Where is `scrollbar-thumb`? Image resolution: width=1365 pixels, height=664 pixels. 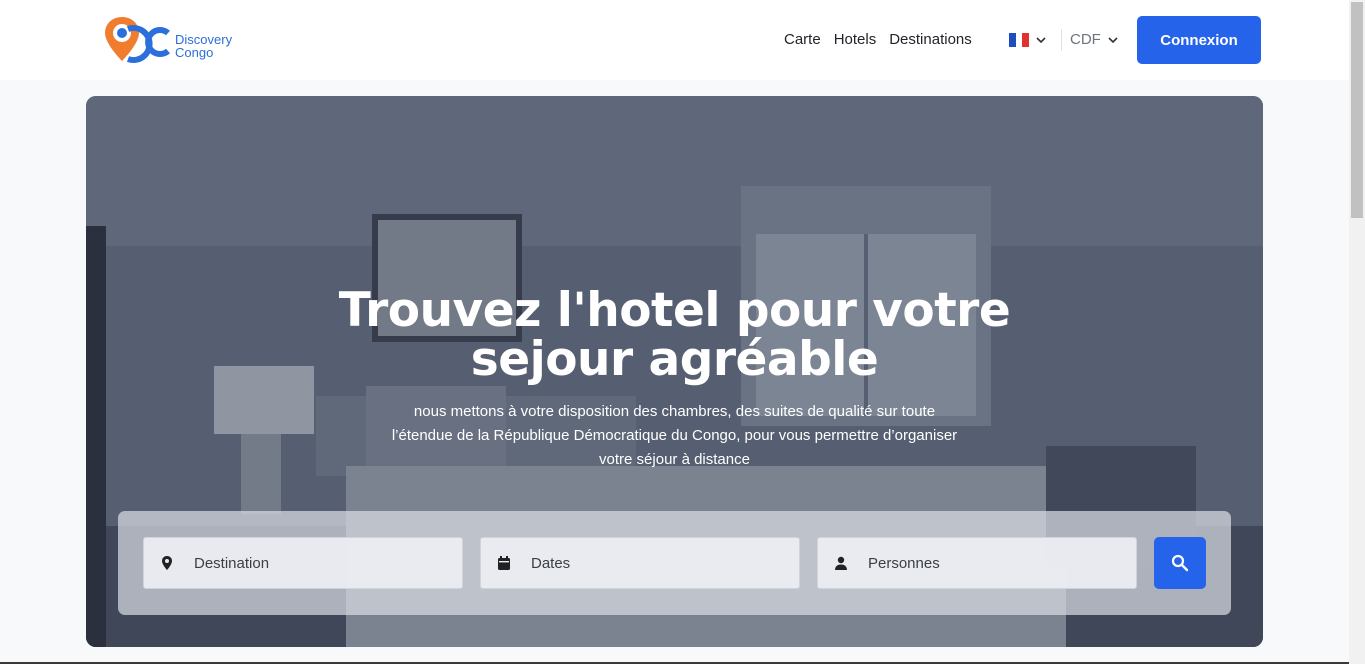 scrollbar-thumb is located at coordinates (1357, 110).